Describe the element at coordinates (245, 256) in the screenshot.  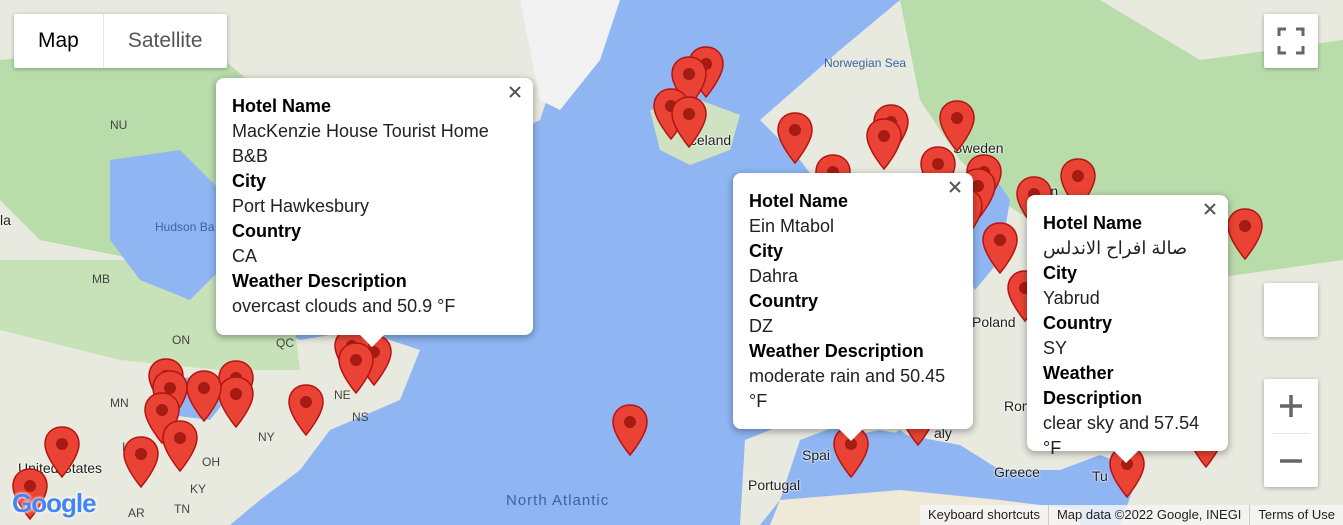
I see `country-value: CA` at that location.